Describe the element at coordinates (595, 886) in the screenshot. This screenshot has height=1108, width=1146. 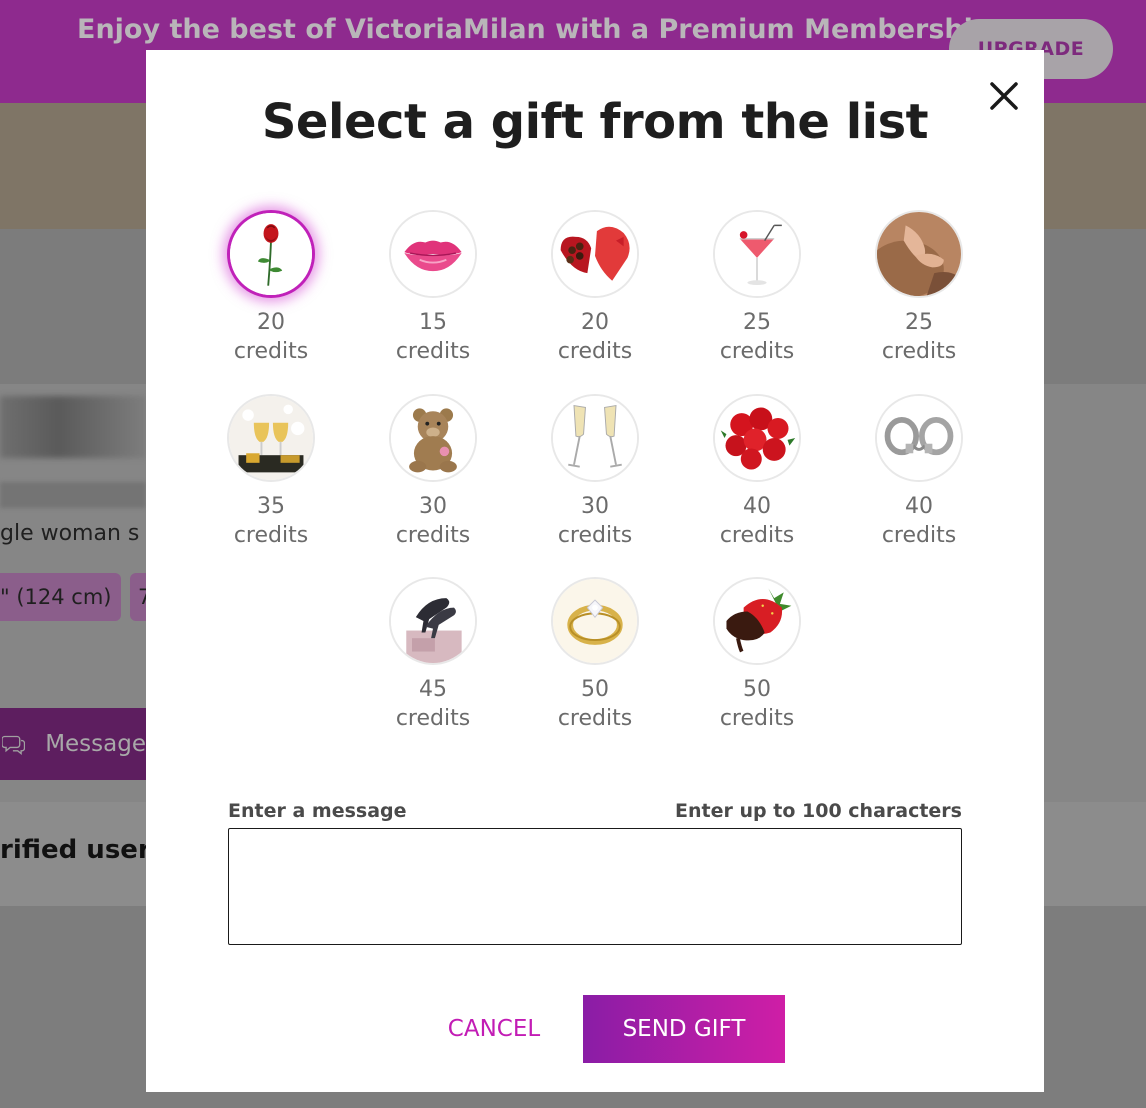
I see `gift-message-input` at that location.